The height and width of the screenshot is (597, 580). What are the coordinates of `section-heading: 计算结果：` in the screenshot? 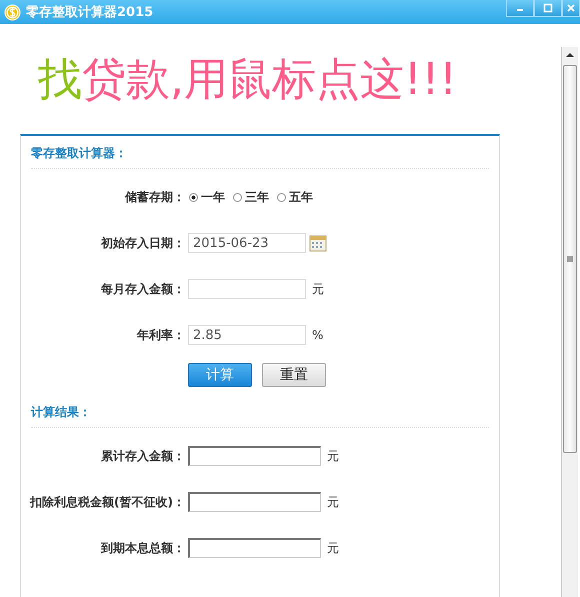 It's located at (61, 412).